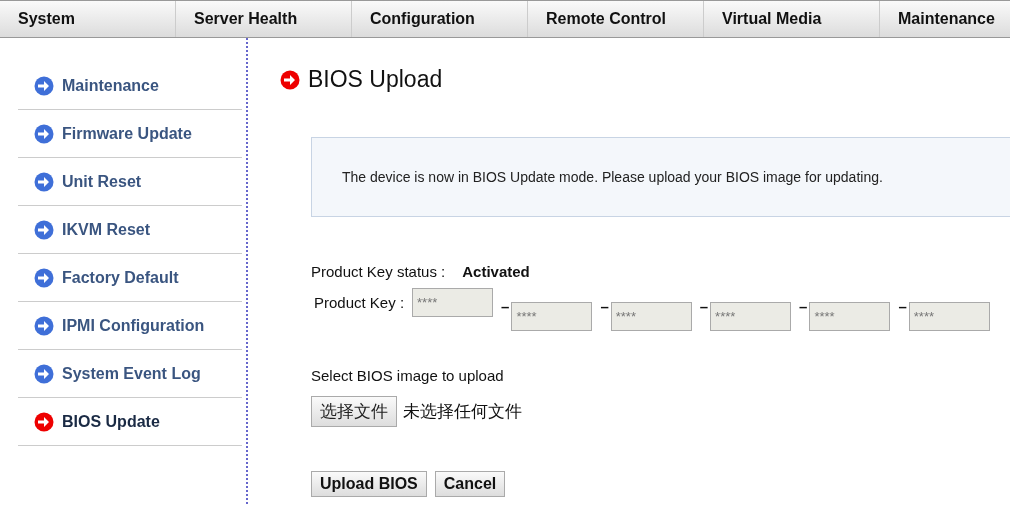 Image resolution: width=1010 pixels, height=506 pixels. I want to click on sidebar-item: Firmware Update, so click(130, 134).